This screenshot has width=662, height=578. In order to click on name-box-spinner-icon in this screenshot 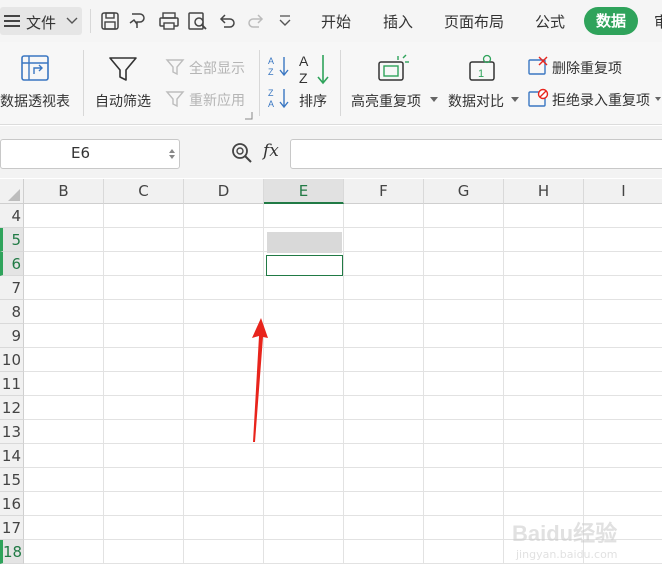, I will do `click(172, 154)`.